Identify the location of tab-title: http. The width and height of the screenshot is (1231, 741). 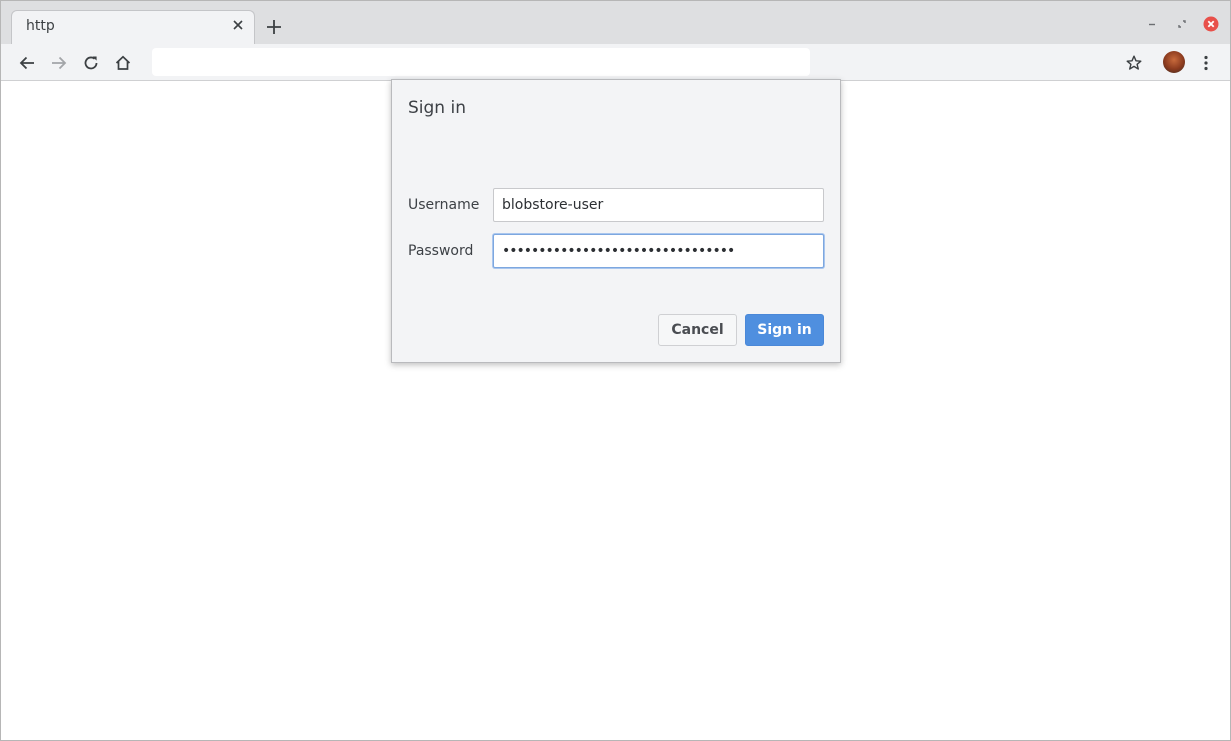
(40, 26).